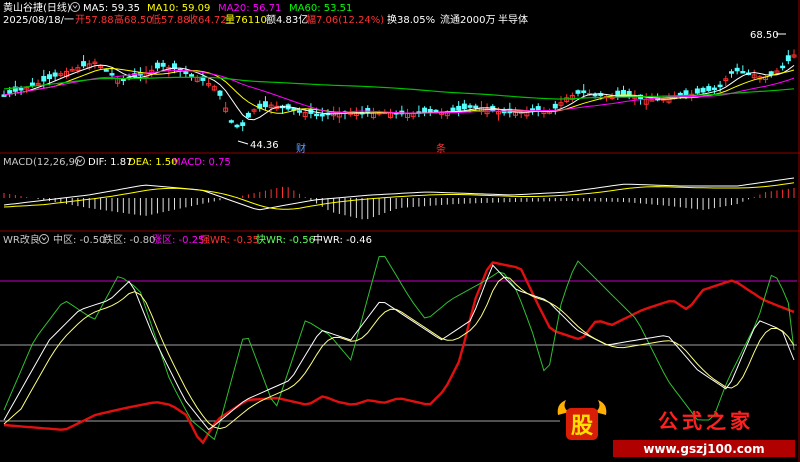 The height and width of the screenshot is (462, 800). I want to click on dif-line, so click(399, 194).